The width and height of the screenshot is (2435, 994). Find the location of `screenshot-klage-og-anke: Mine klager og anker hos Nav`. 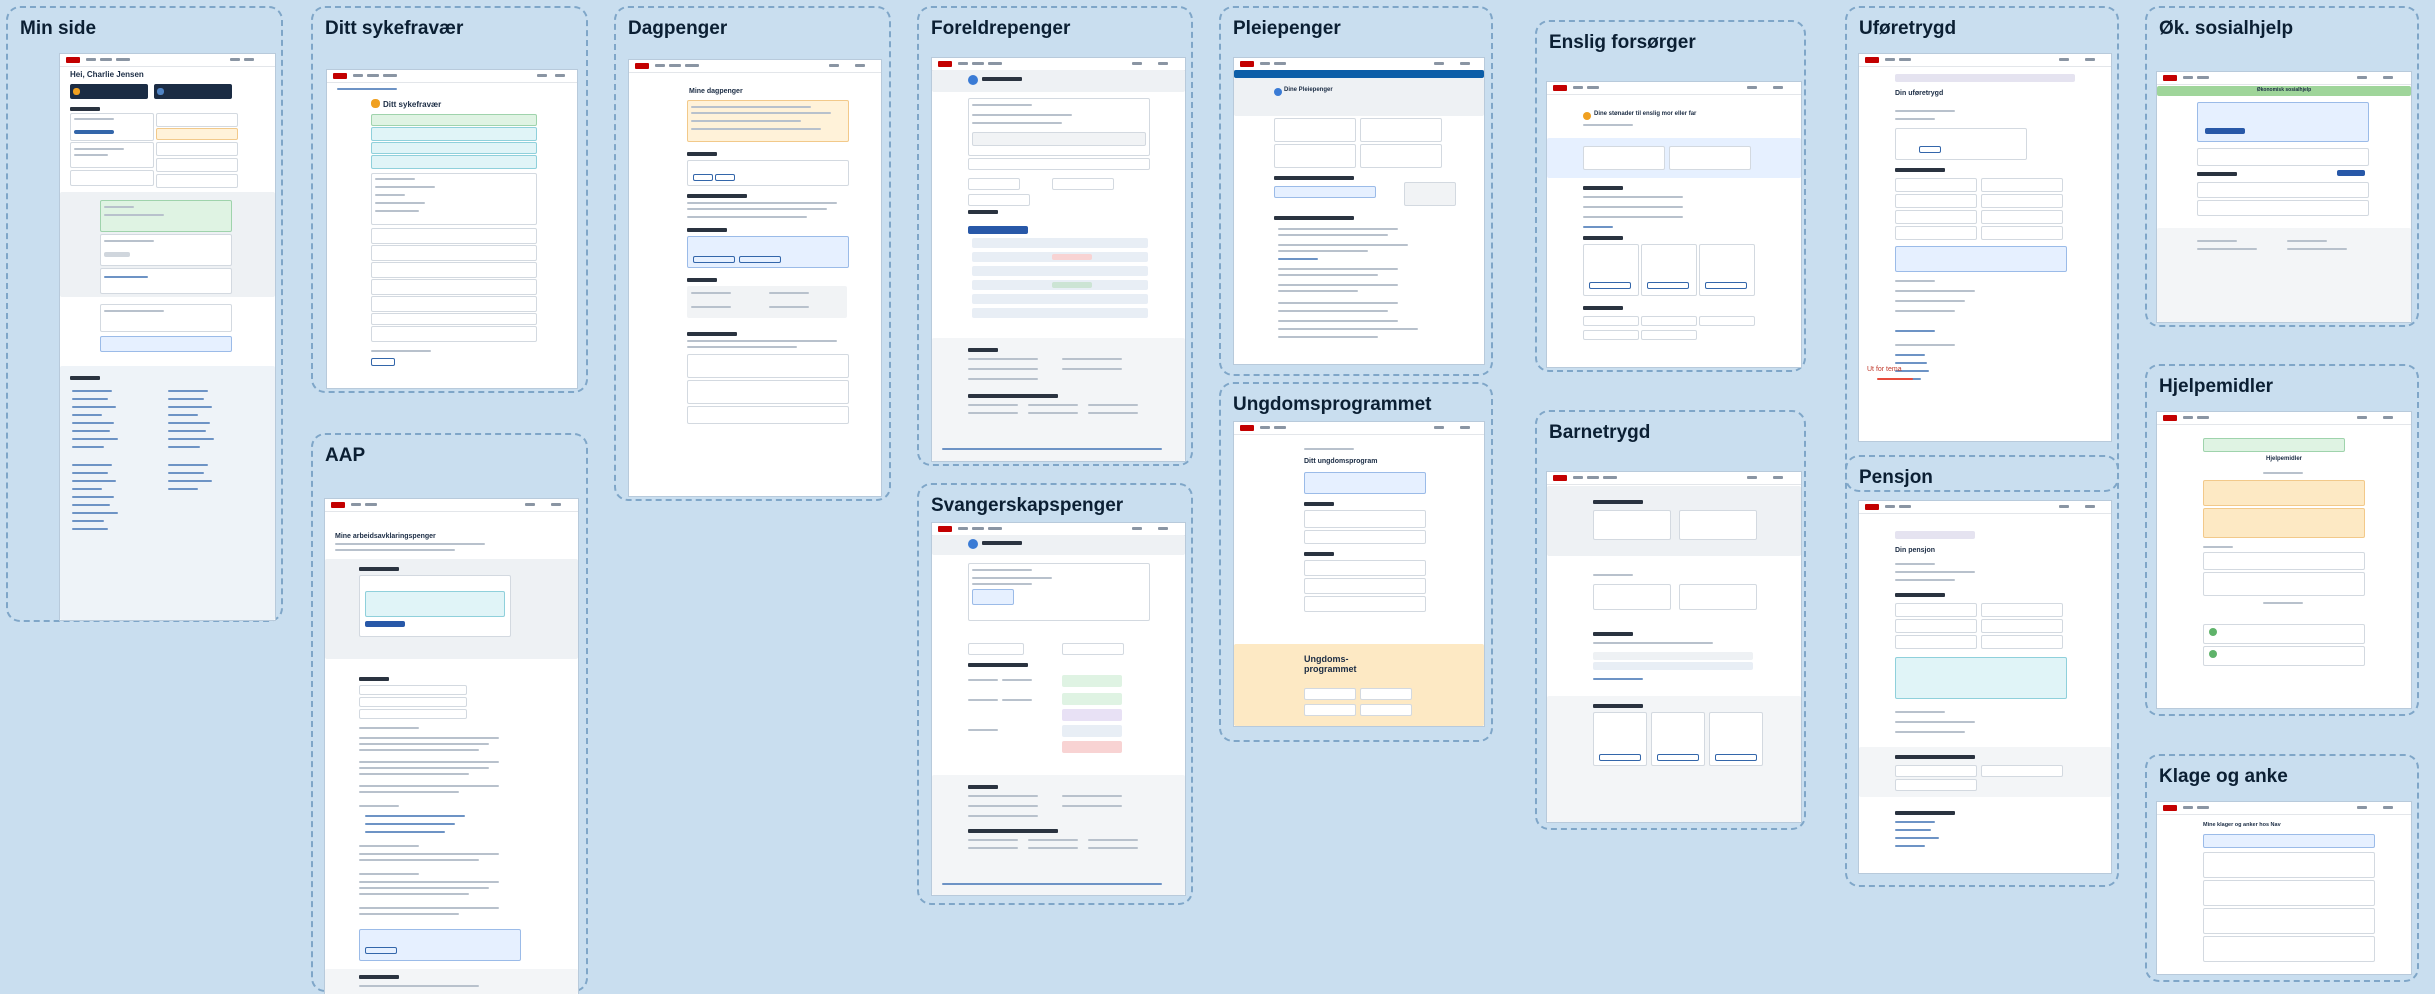

screenshot-klage-og-anke: Mine klager og anker hos Nav is located at coordinates (2284, 888).